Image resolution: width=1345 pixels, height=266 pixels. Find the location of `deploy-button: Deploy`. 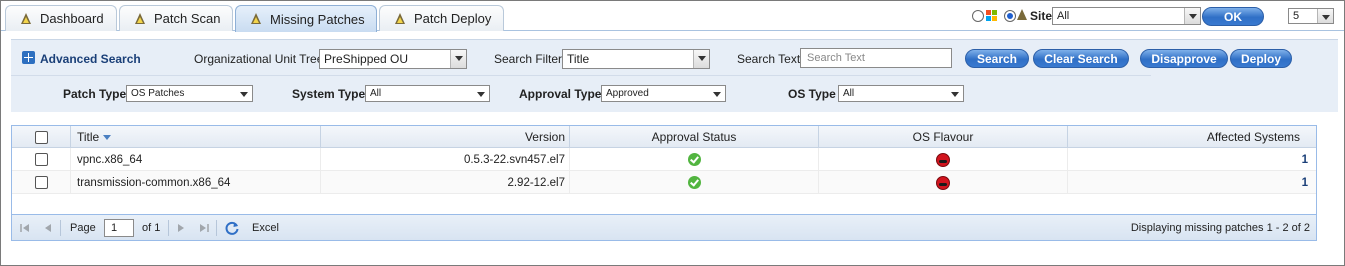

deploy-button: Deploy is located at coordinates (1261, 58).